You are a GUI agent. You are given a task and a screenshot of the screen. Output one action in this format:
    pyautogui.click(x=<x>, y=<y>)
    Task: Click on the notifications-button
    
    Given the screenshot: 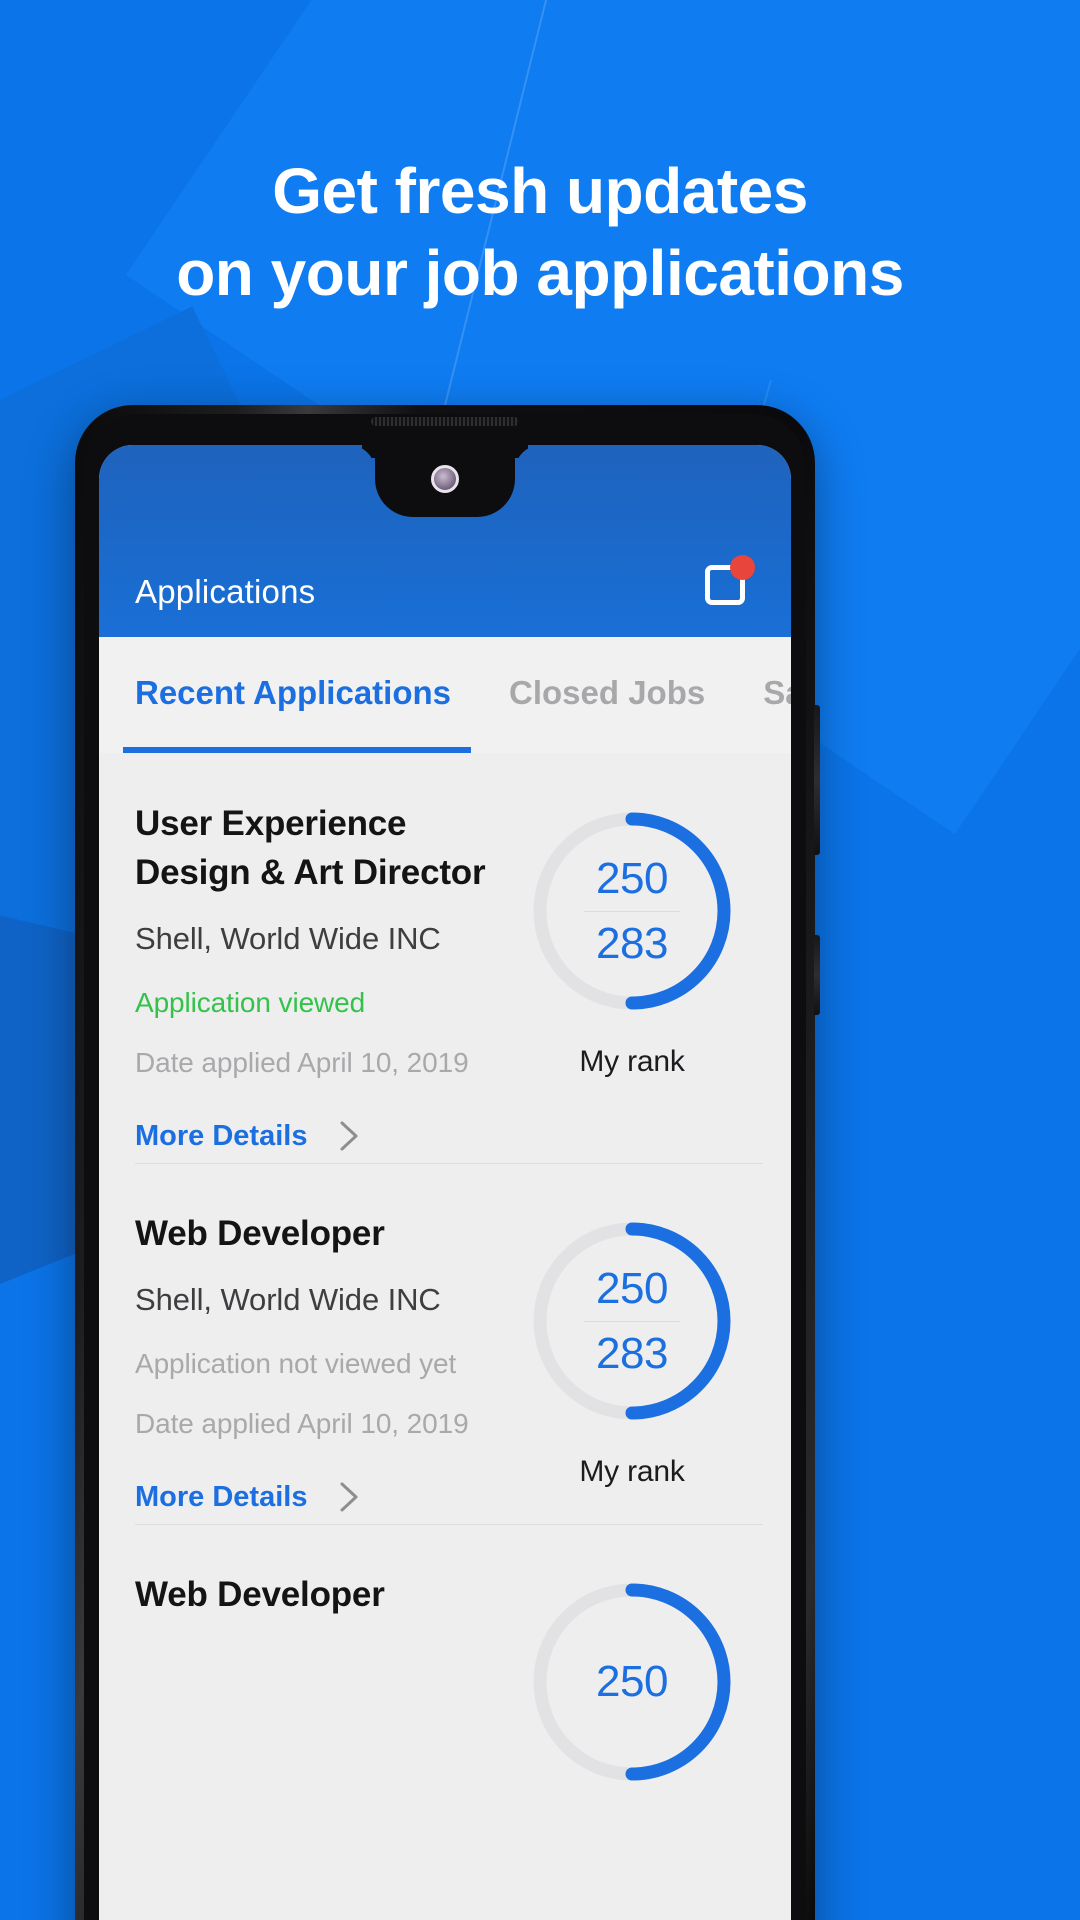 What is the action you would take?
    pyautogui.click(x=729, y=581)
    